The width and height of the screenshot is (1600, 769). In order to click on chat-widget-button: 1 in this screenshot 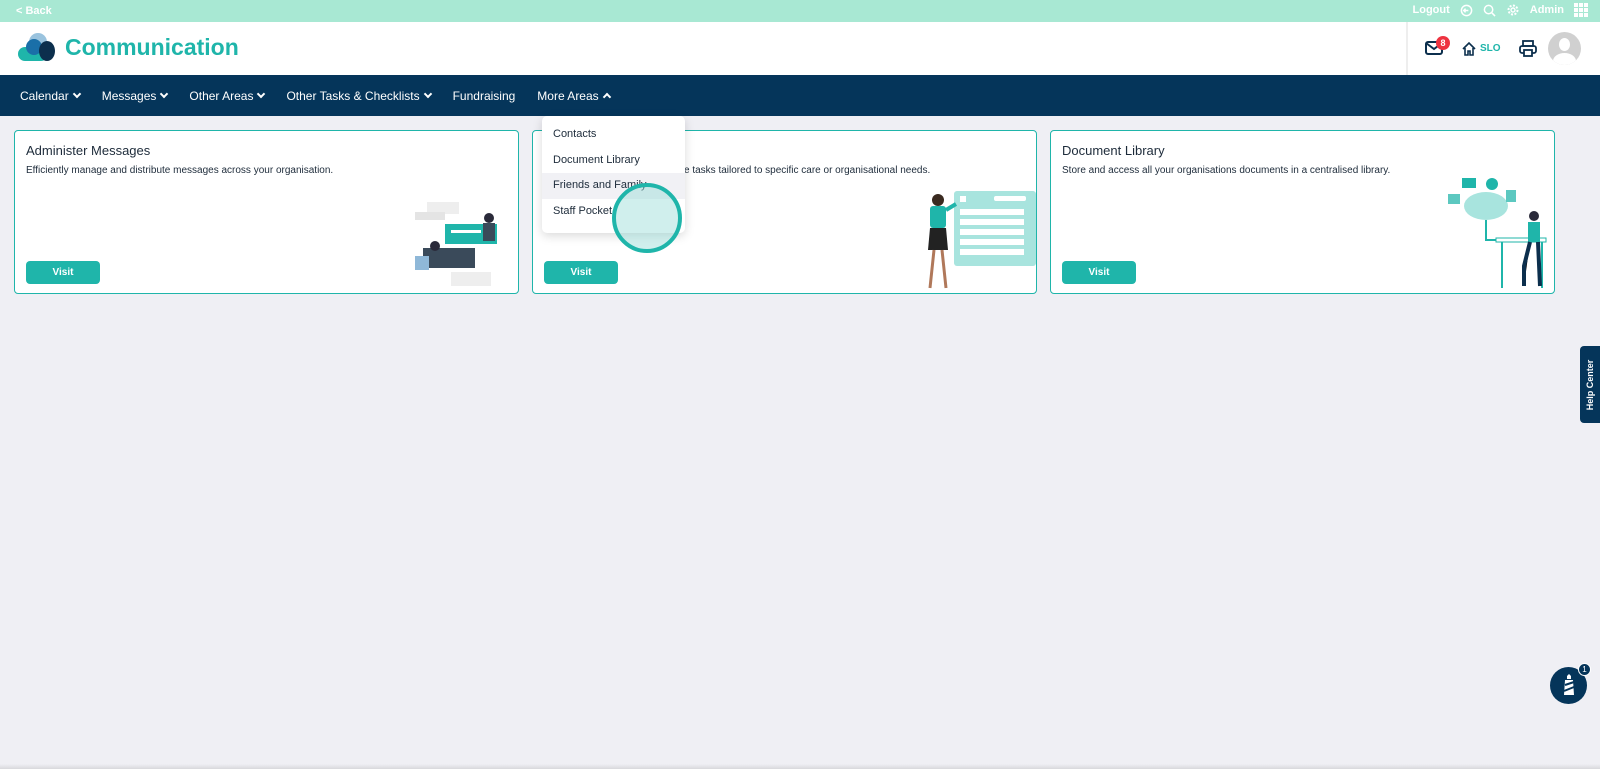, I will do `click(1570, 683)`.